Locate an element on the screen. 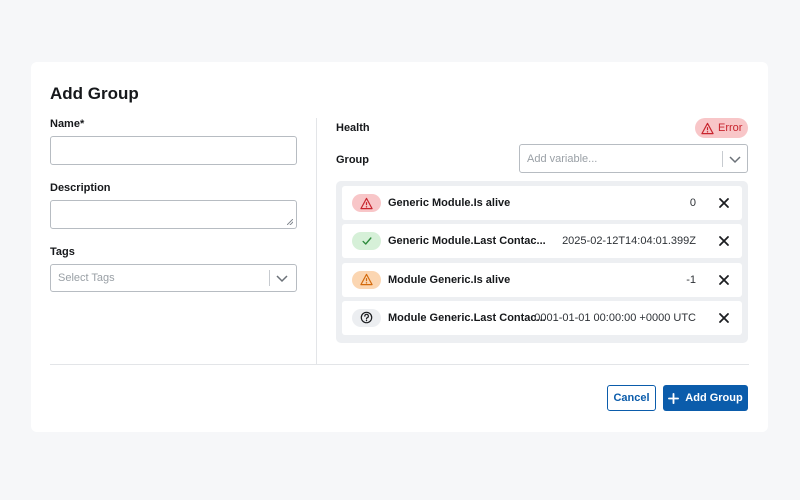 The image size is (800, 500). description-textarea is located at coordinates (173, 214).